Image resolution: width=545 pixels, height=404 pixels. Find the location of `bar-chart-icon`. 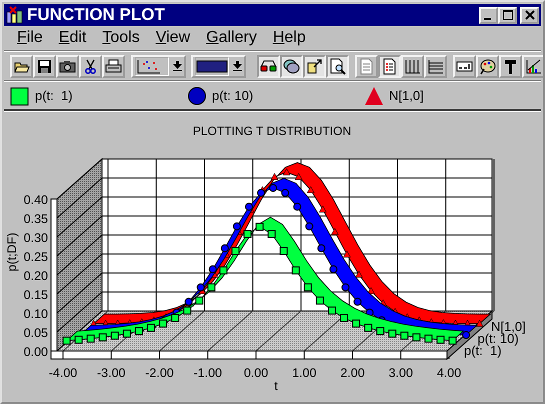

bar-chart-icon is located at coordinates (533, 66).